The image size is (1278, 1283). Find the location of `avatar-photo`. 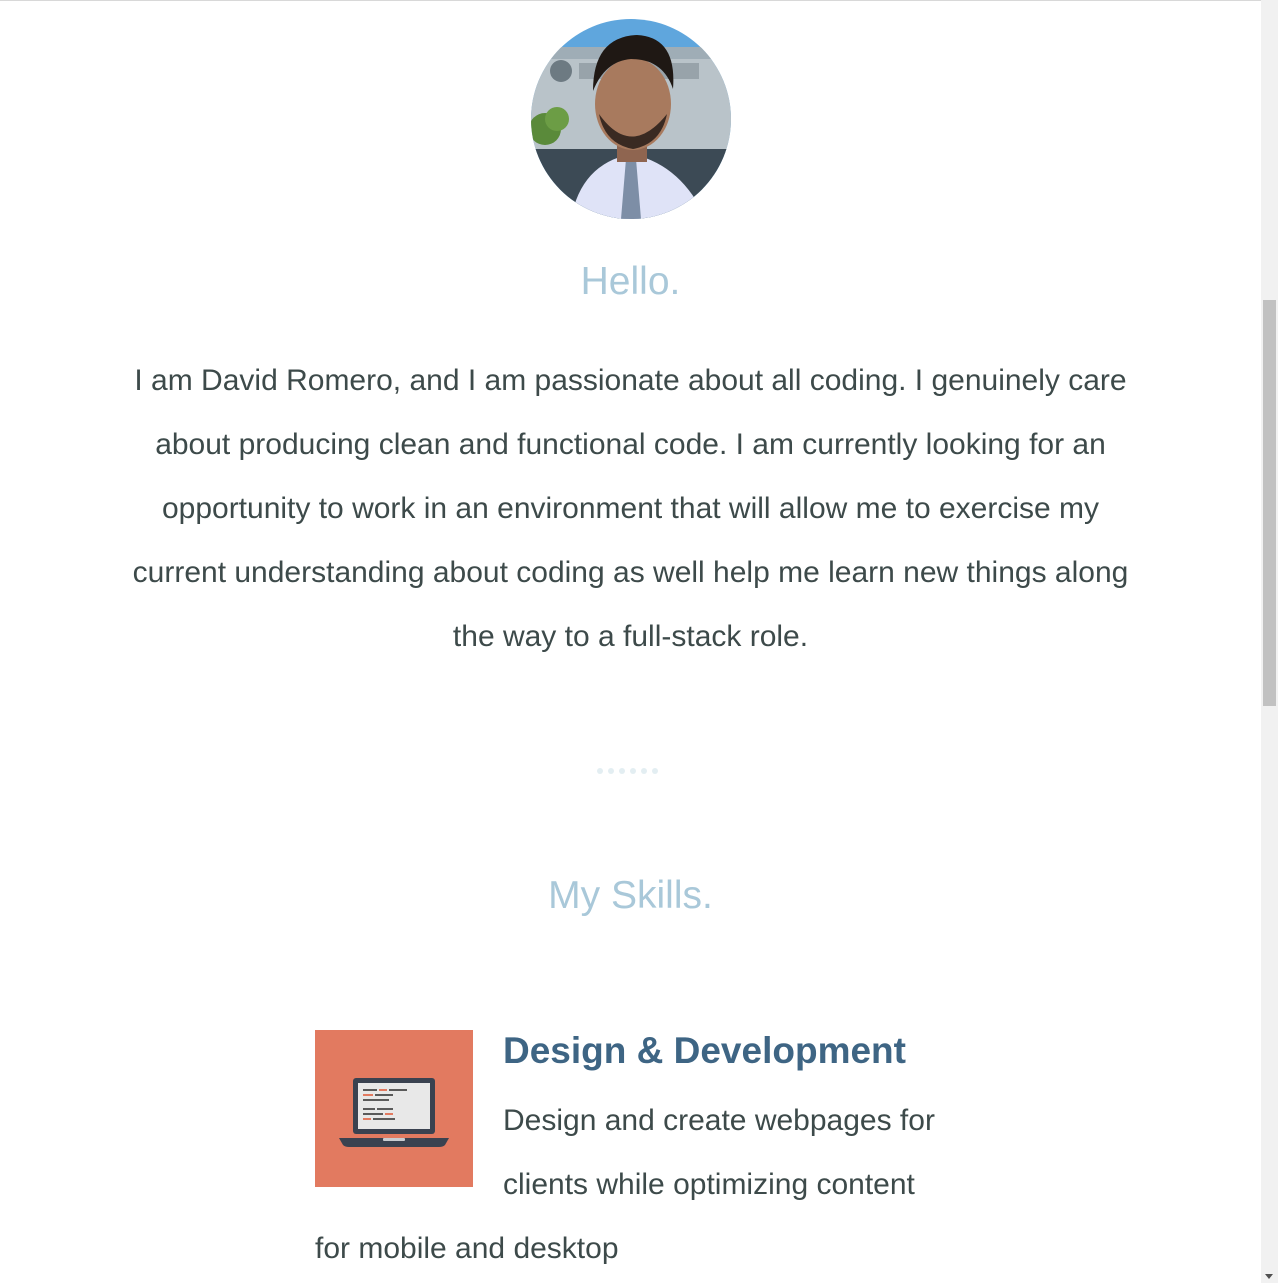

avatar-photo is located at coordinates (631, 119).